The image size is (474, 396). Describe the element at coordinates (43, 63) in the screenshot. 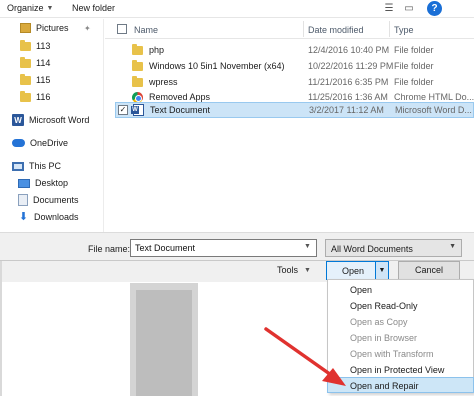

I see `nav-item-label: 114` at that location.